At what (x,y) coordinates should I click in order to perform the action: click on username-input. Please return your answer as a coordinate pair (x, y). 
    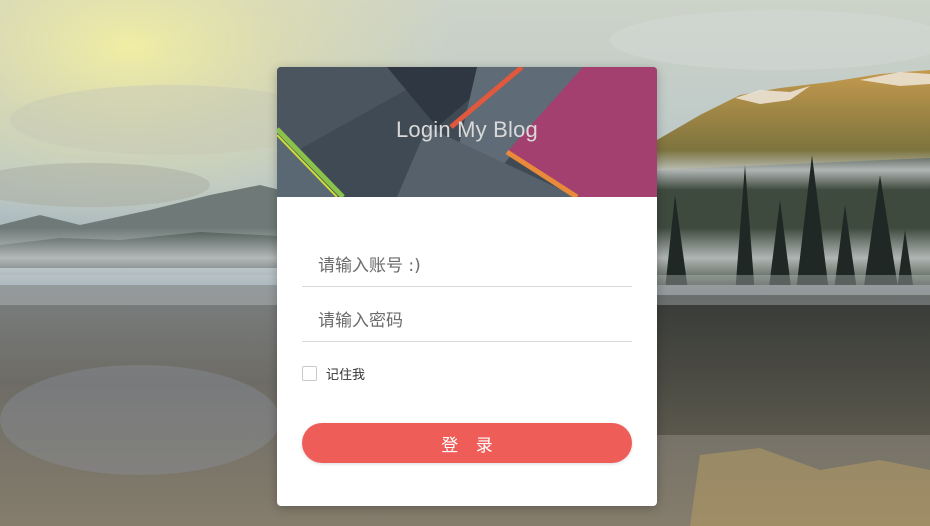
    Looking at the image, I should click on (467, 266).